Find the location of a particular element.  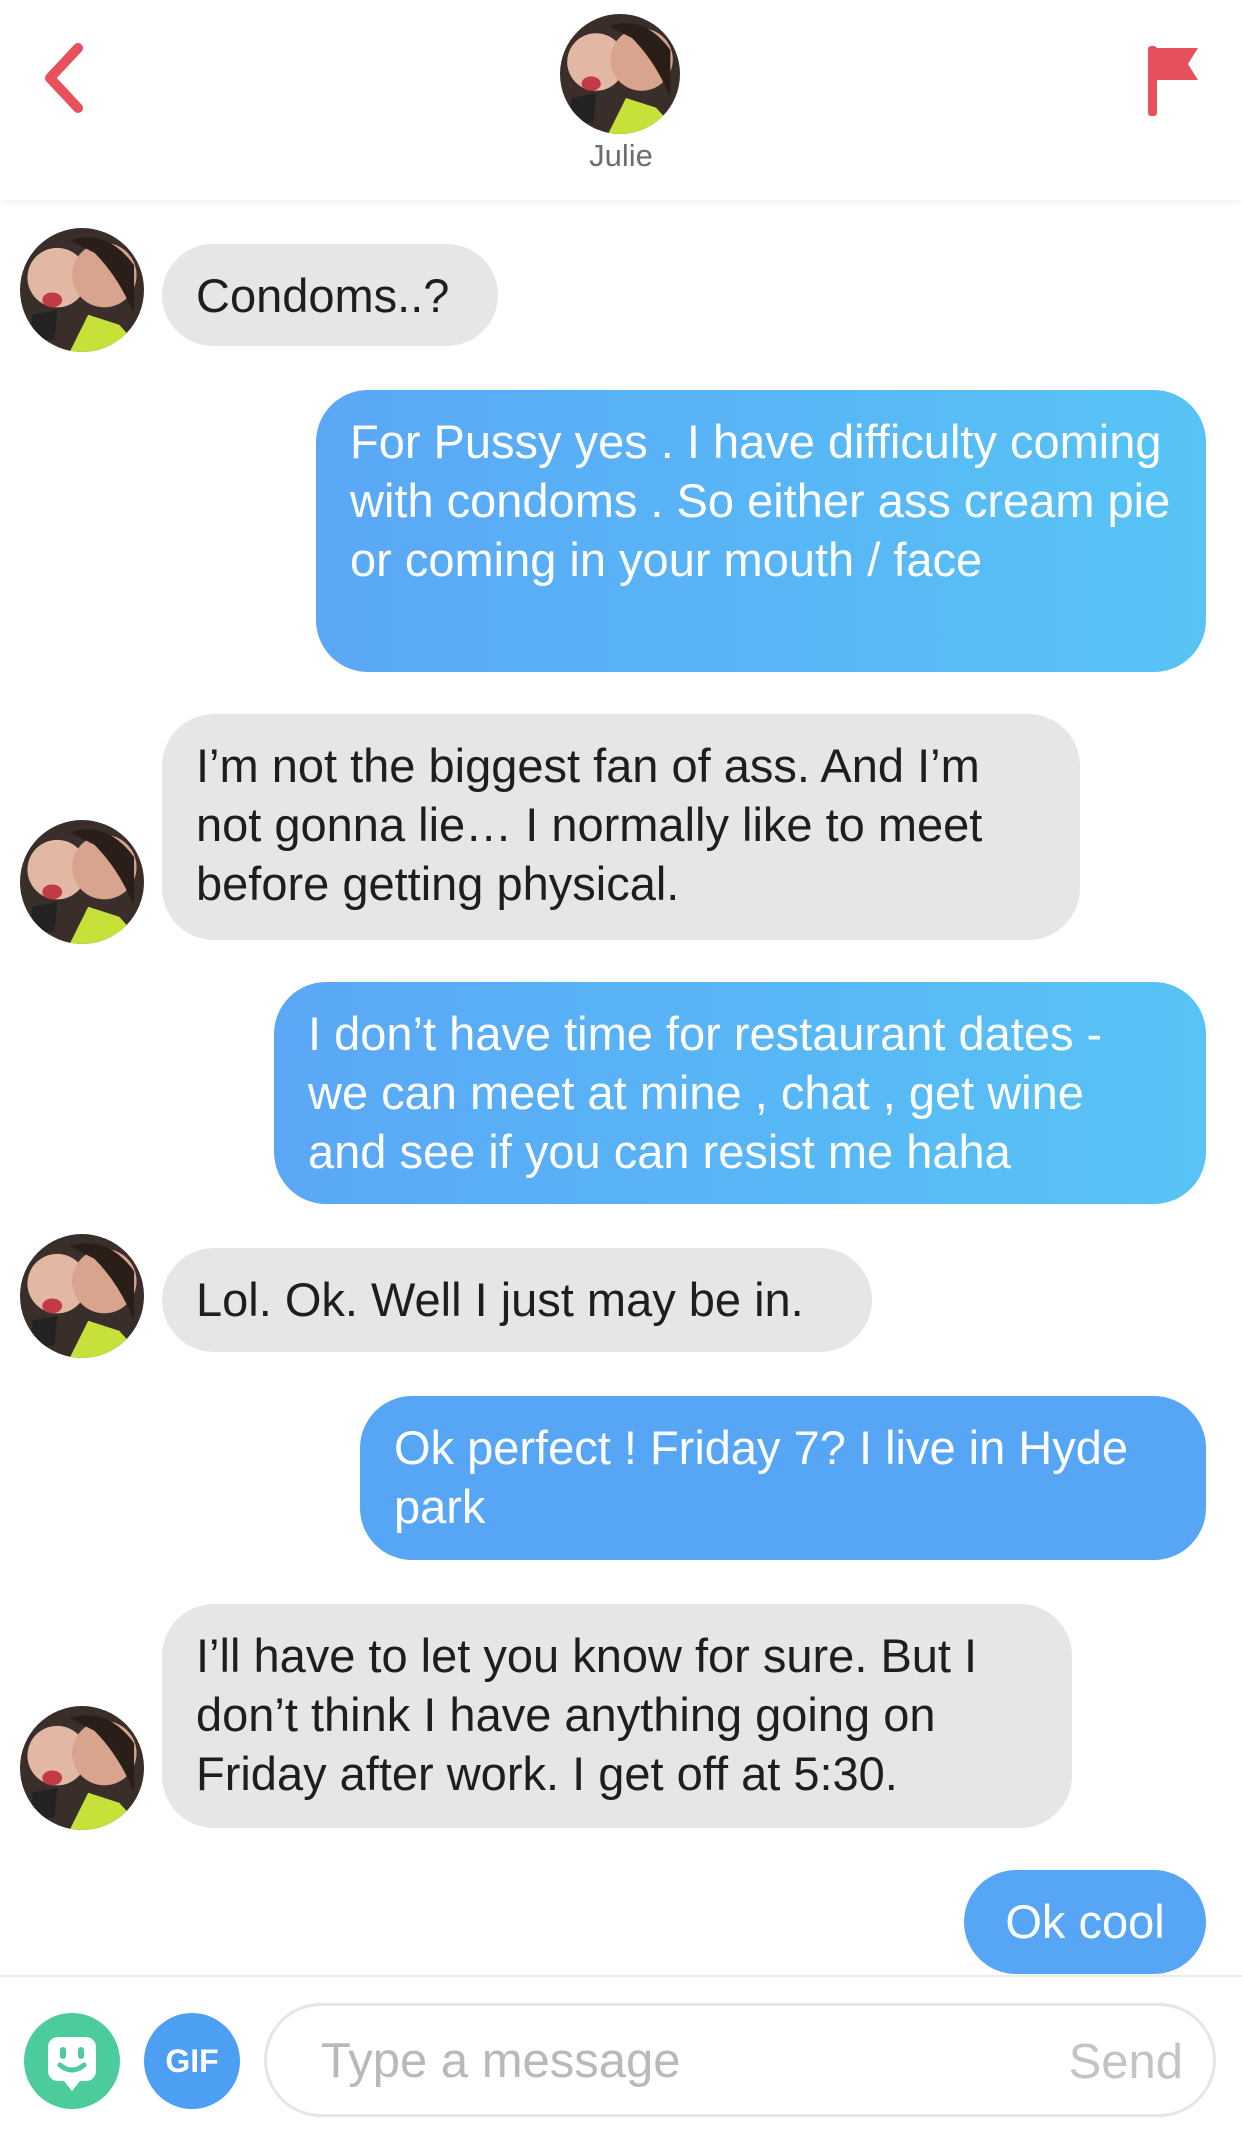

message-composer: GIF Send is located at coordinates (621, 2058).